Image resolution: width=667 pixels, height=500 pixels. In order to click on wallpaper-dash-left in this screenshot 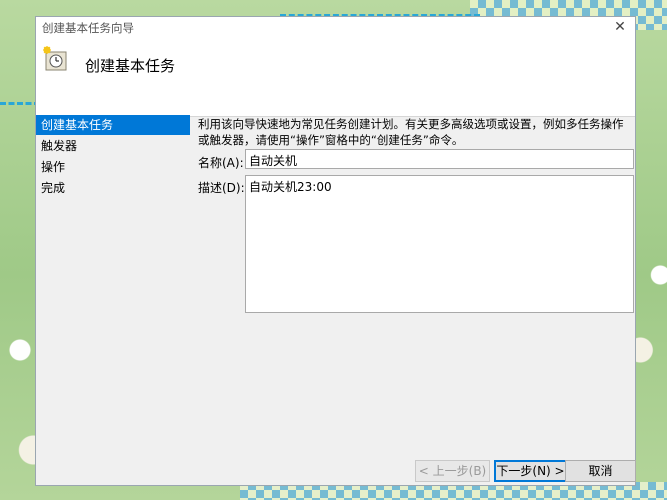, I will do `click(20, 103)`.